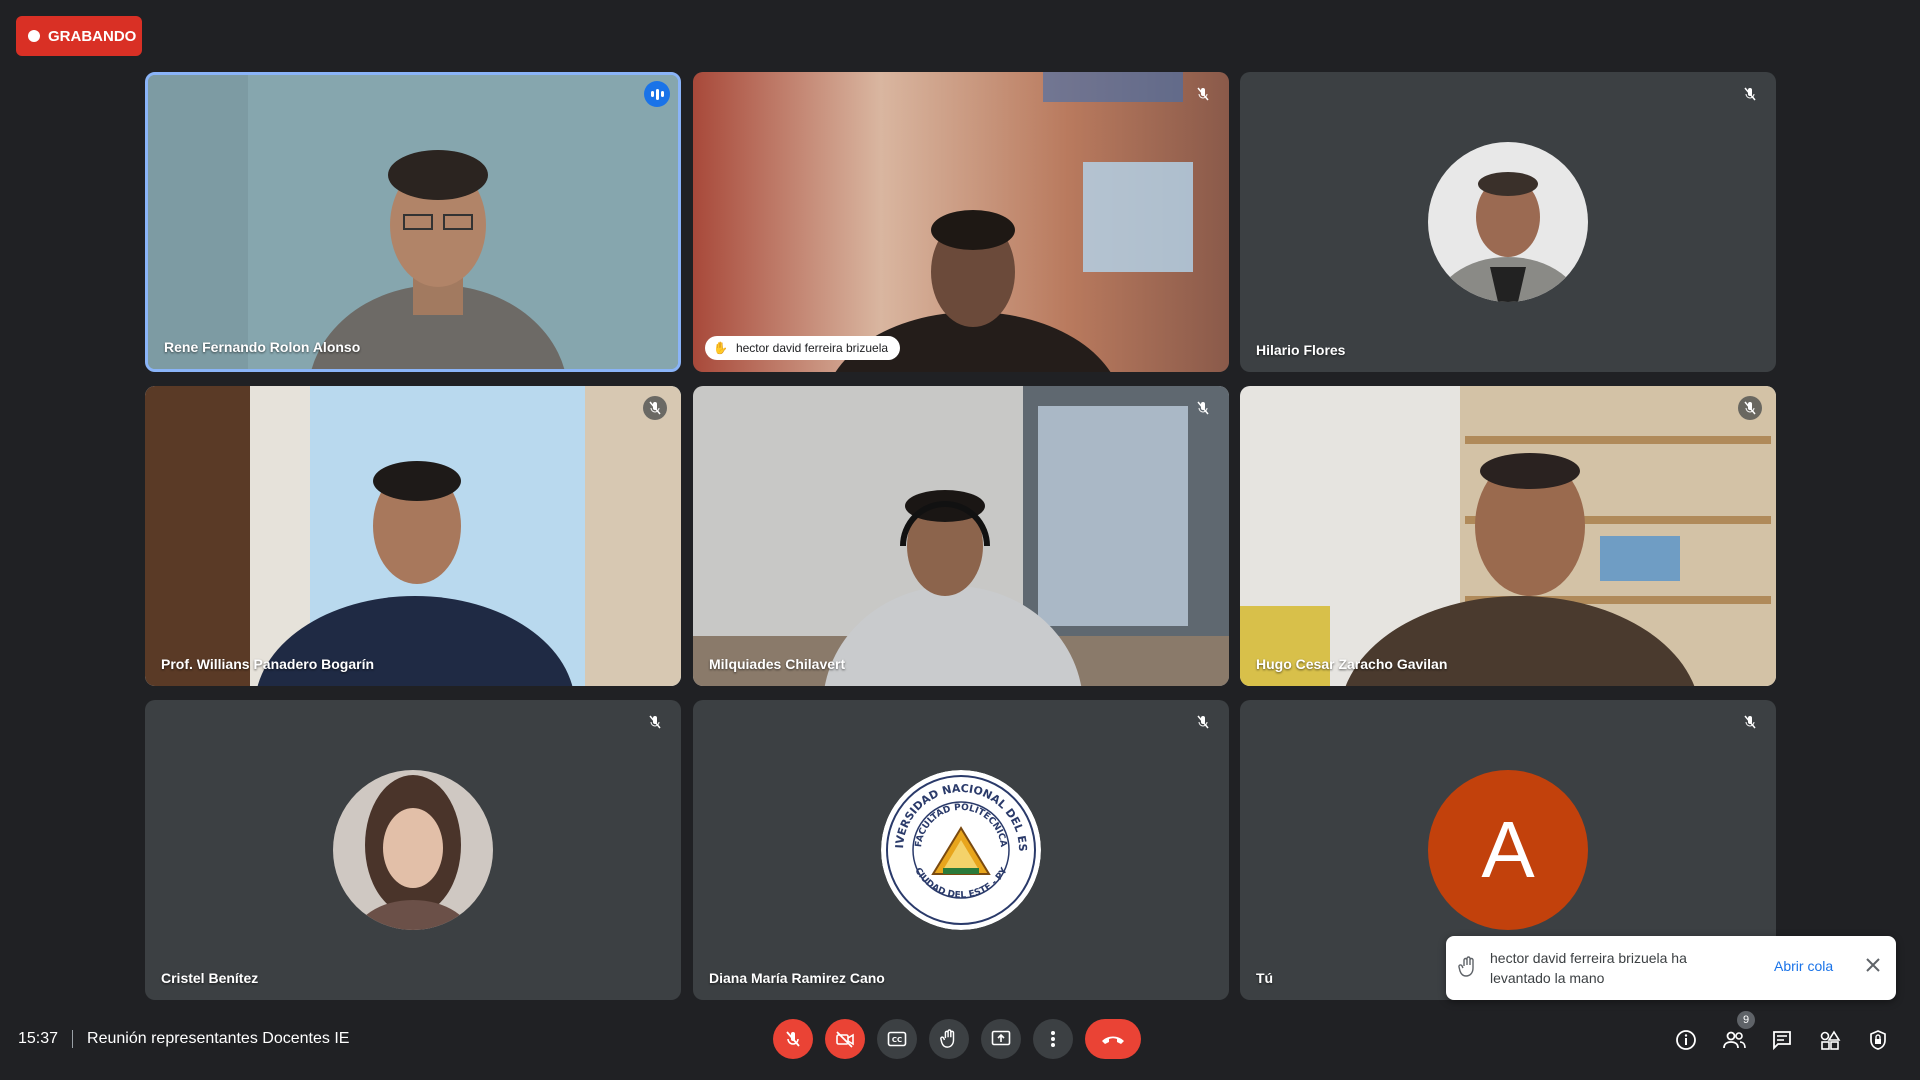 This screenshot has width=1920, height=1080. Describe the element at coordinates (657, 94) in the screenshot. I see `speaking-indicator-icon` at that location.